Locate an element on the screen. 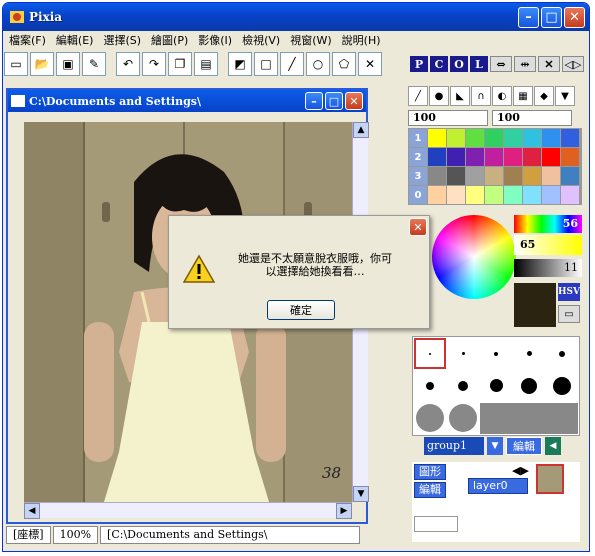 This screenshot has height=556, width=595. current-color-swatch is located at coordinates (535, 305).